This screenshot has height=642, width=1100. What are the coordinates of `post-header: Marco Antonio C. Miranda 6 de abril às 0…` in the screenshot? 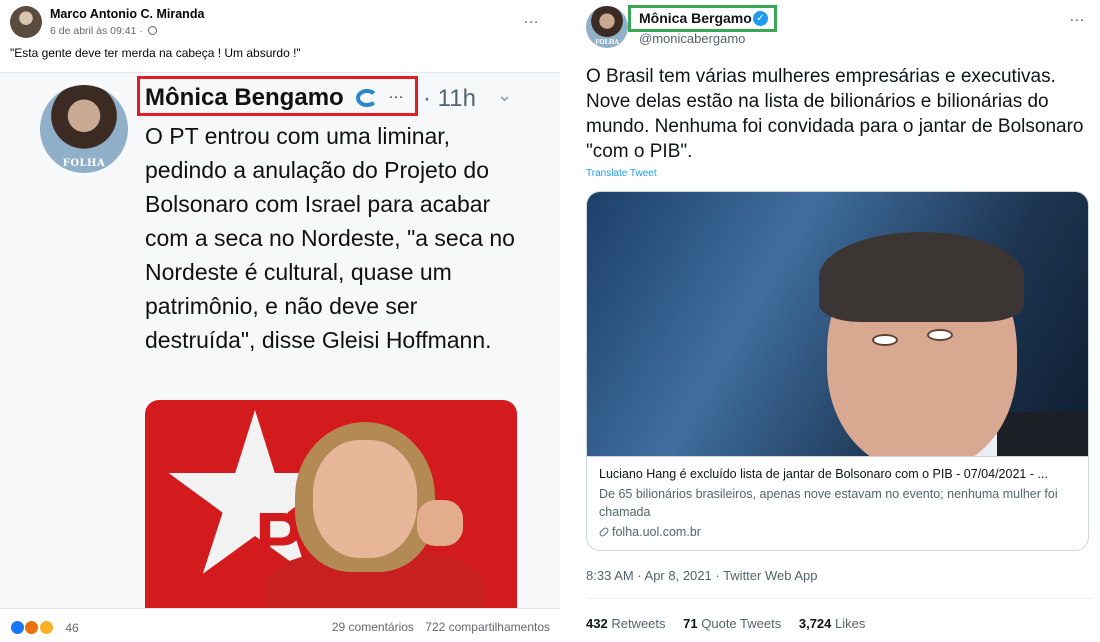 It's located at (280, 24).